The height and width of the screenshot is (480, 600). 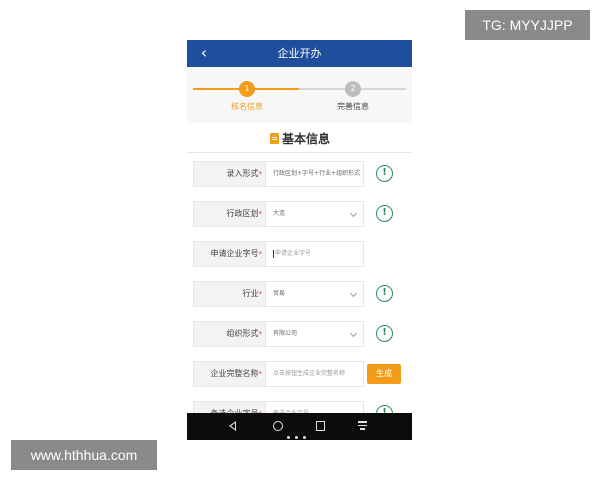 What do you see at coordinates (353, 106) in the screenshot?
I see `step-2-label: 完善信息` at bounding box center [353, 106].